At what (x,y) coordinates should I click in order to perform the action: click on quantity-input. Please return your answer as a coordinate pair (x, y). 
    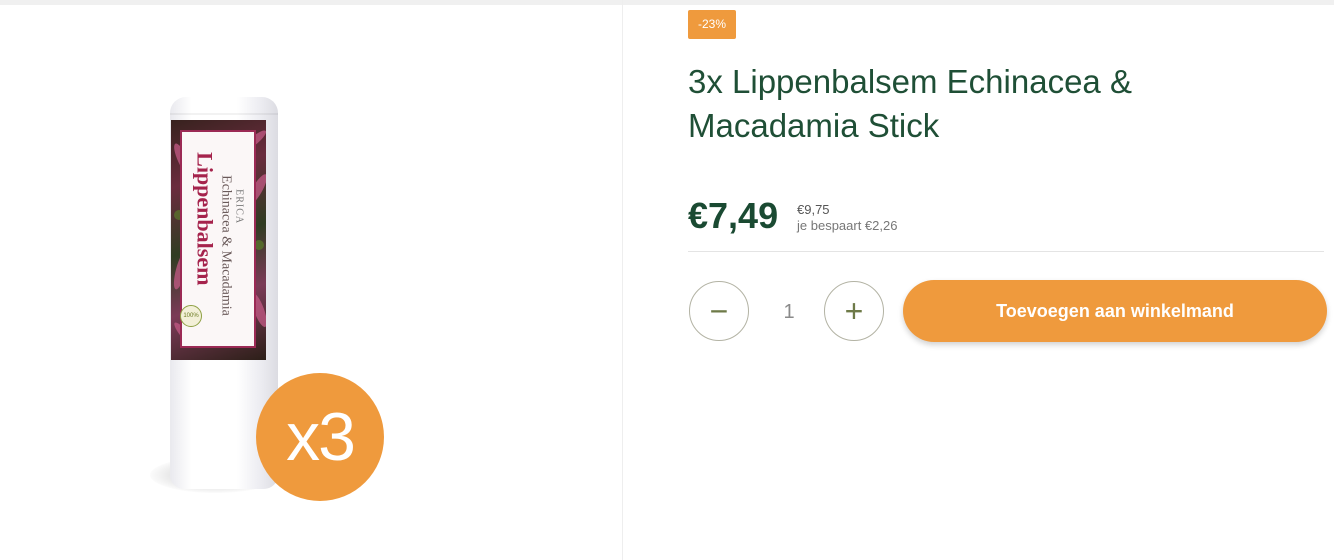
    Looking at the image, I should click on (789, 312).